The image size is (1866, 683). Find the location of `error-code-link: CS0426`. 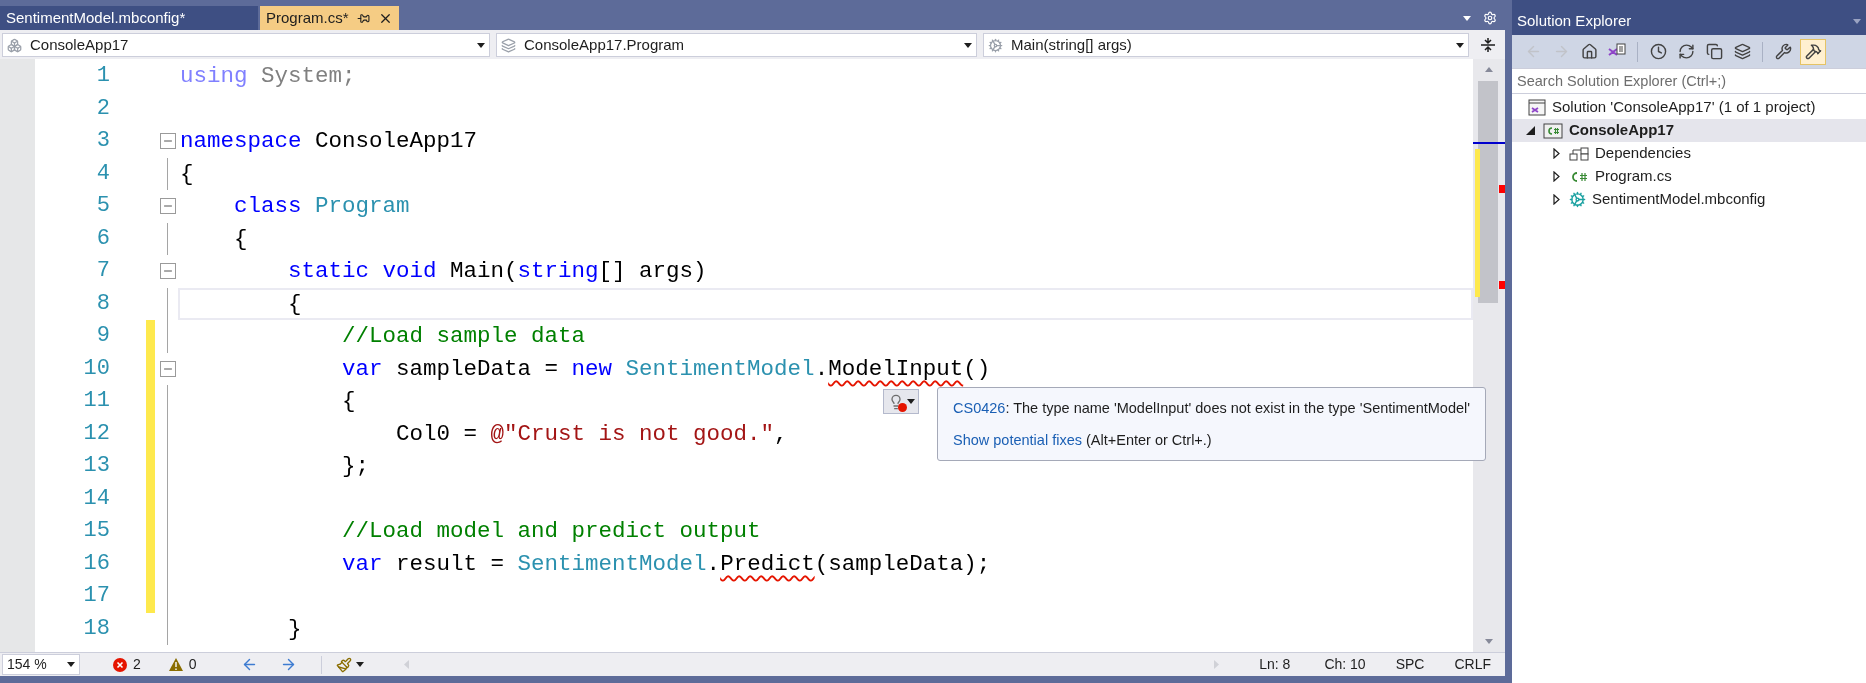

error-code-link: CS0426 is located at coordinates (979, 408).